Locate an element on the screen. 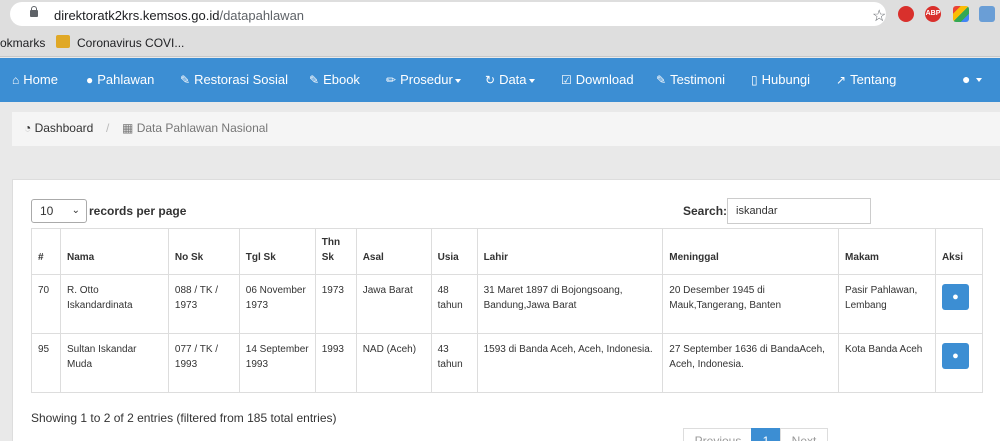 Image resolution: width=1000 pixels, height=441 pixels. cell-tgl-sk: 06 November 1973 is located at coordinates (277, 304).